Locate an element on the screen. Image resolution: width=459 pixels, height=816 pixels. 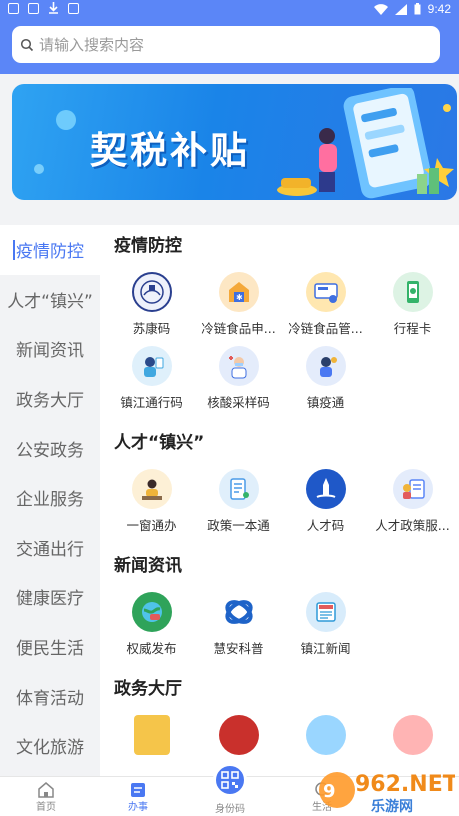
sidebar-item-sports: 体育活动 is located at coordinates (50, 696).